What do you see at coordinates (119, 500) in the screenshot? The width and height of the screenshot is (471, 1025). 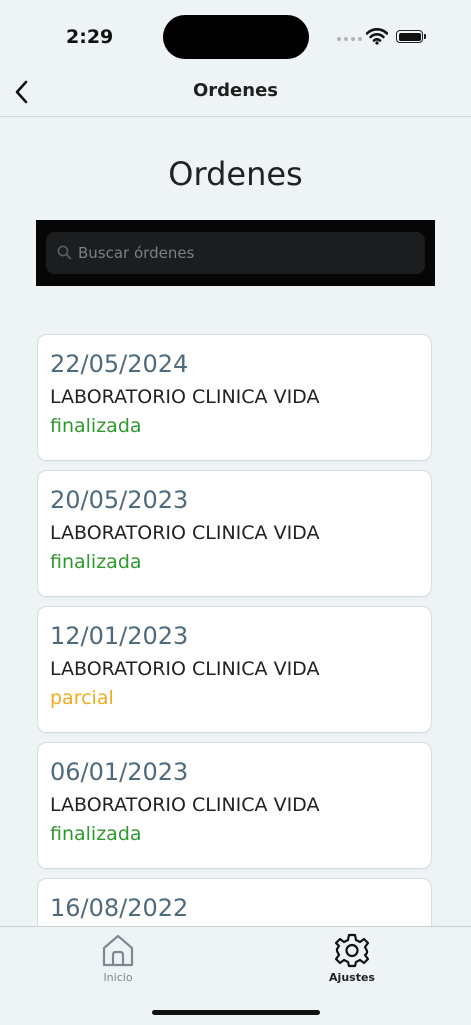 I see `order-date: 20/05/2023` at bounding box center [119, 500].